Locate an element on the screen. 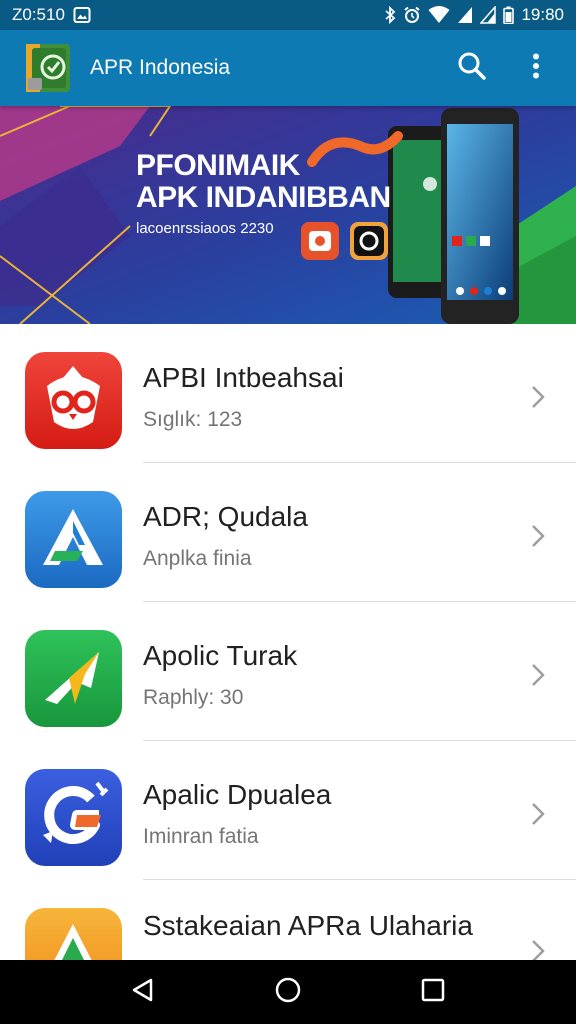 The image size is (576, 1024). app-title: APBI Intbeahsai is located at coordinates (243, 377).